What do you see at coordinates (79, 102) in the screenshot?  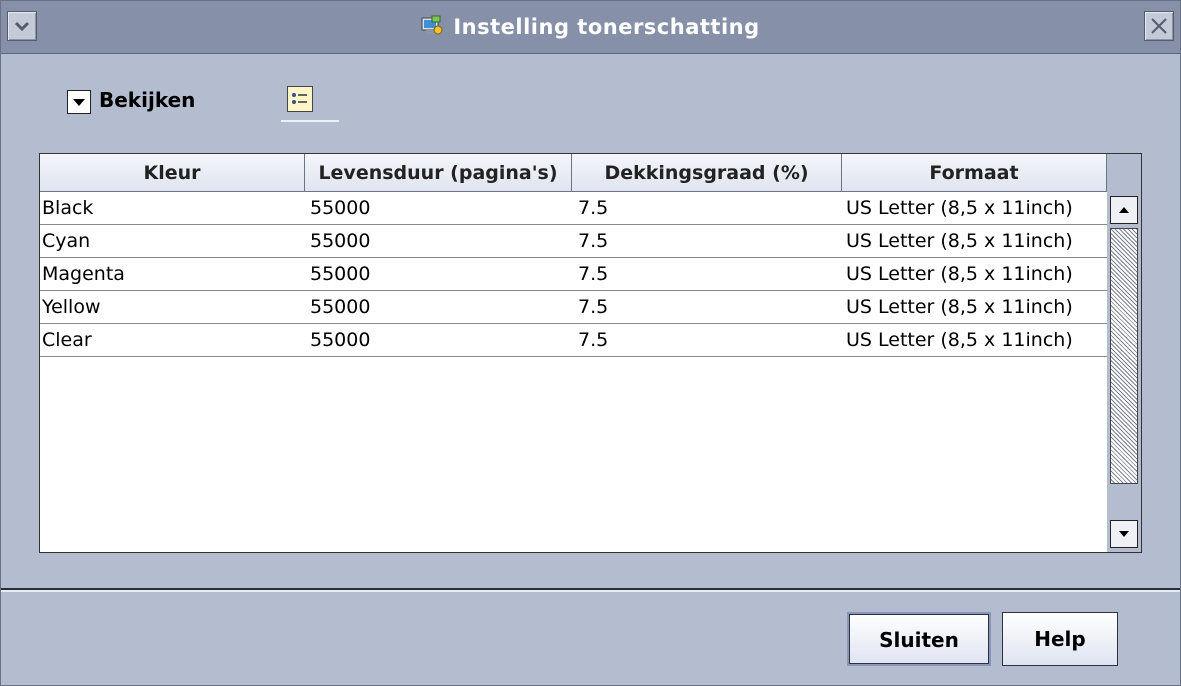 I see `dropdown-arrow-icon` at bounding box center [79, 102].